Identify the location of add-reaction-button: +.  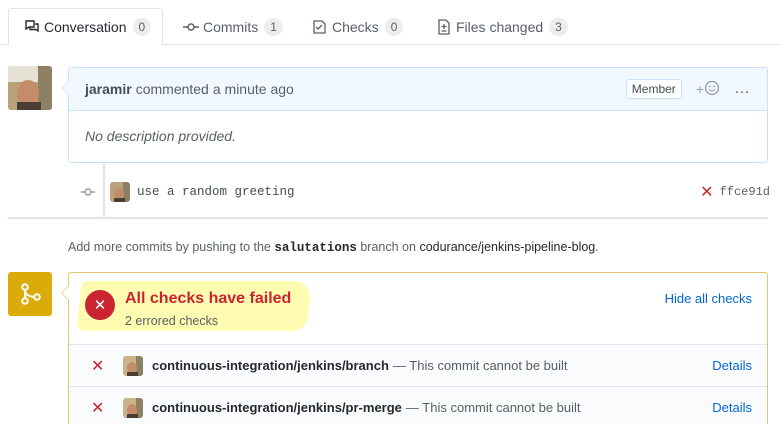
(708, 89).